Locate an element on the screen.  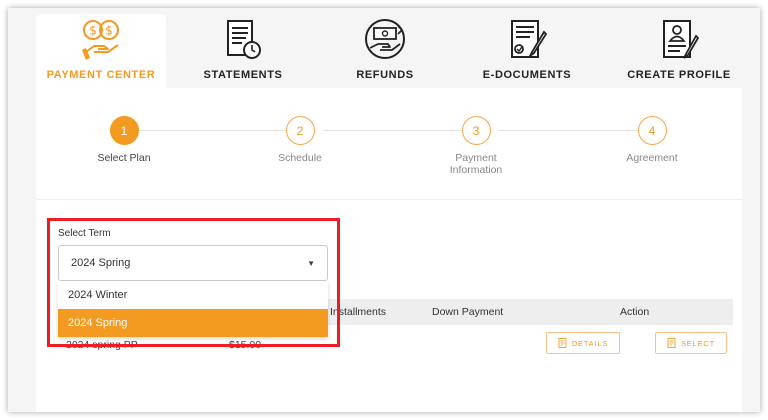
column-header-action: Action is located at coordinates (635, 312).